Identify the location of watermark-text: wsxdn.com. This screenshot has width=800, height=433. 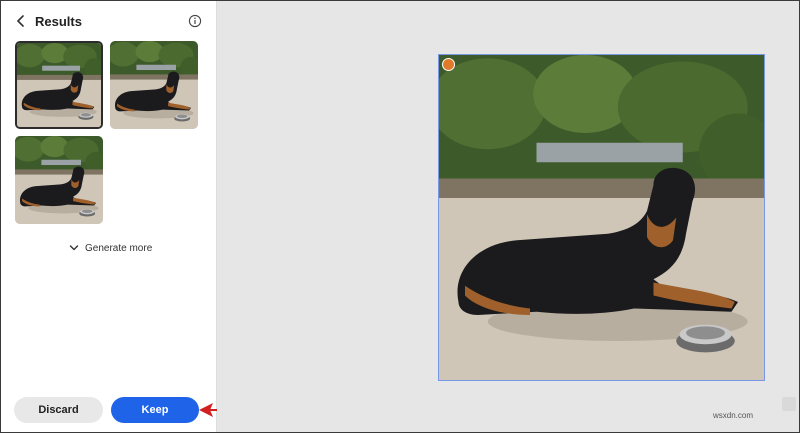
(733, 415).